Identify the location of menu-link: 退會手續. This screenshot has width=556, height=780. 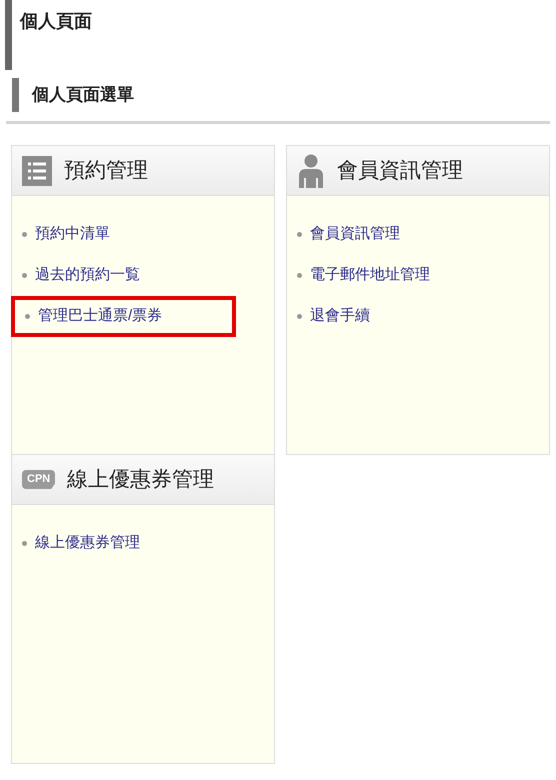
(340, 316).